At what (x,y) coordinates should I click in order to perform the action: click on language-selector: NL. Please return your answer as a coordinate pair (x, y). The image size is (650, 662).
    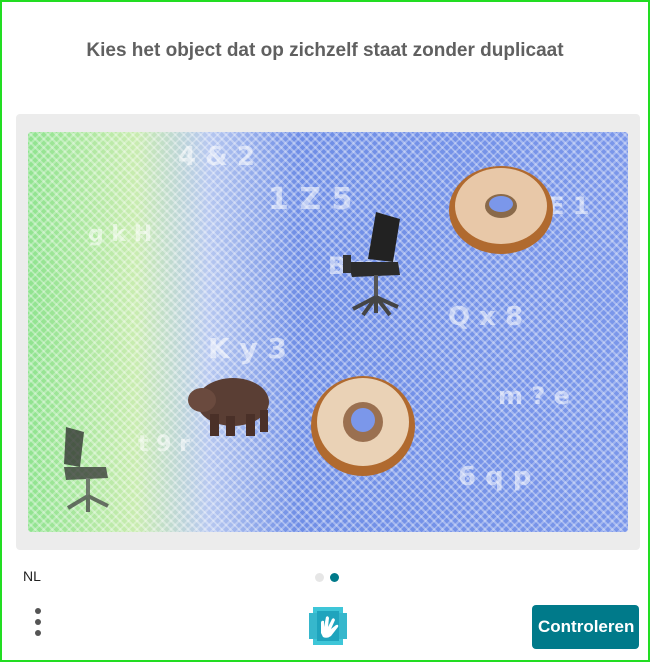
    Looking at the image, I should click on (32, 576).